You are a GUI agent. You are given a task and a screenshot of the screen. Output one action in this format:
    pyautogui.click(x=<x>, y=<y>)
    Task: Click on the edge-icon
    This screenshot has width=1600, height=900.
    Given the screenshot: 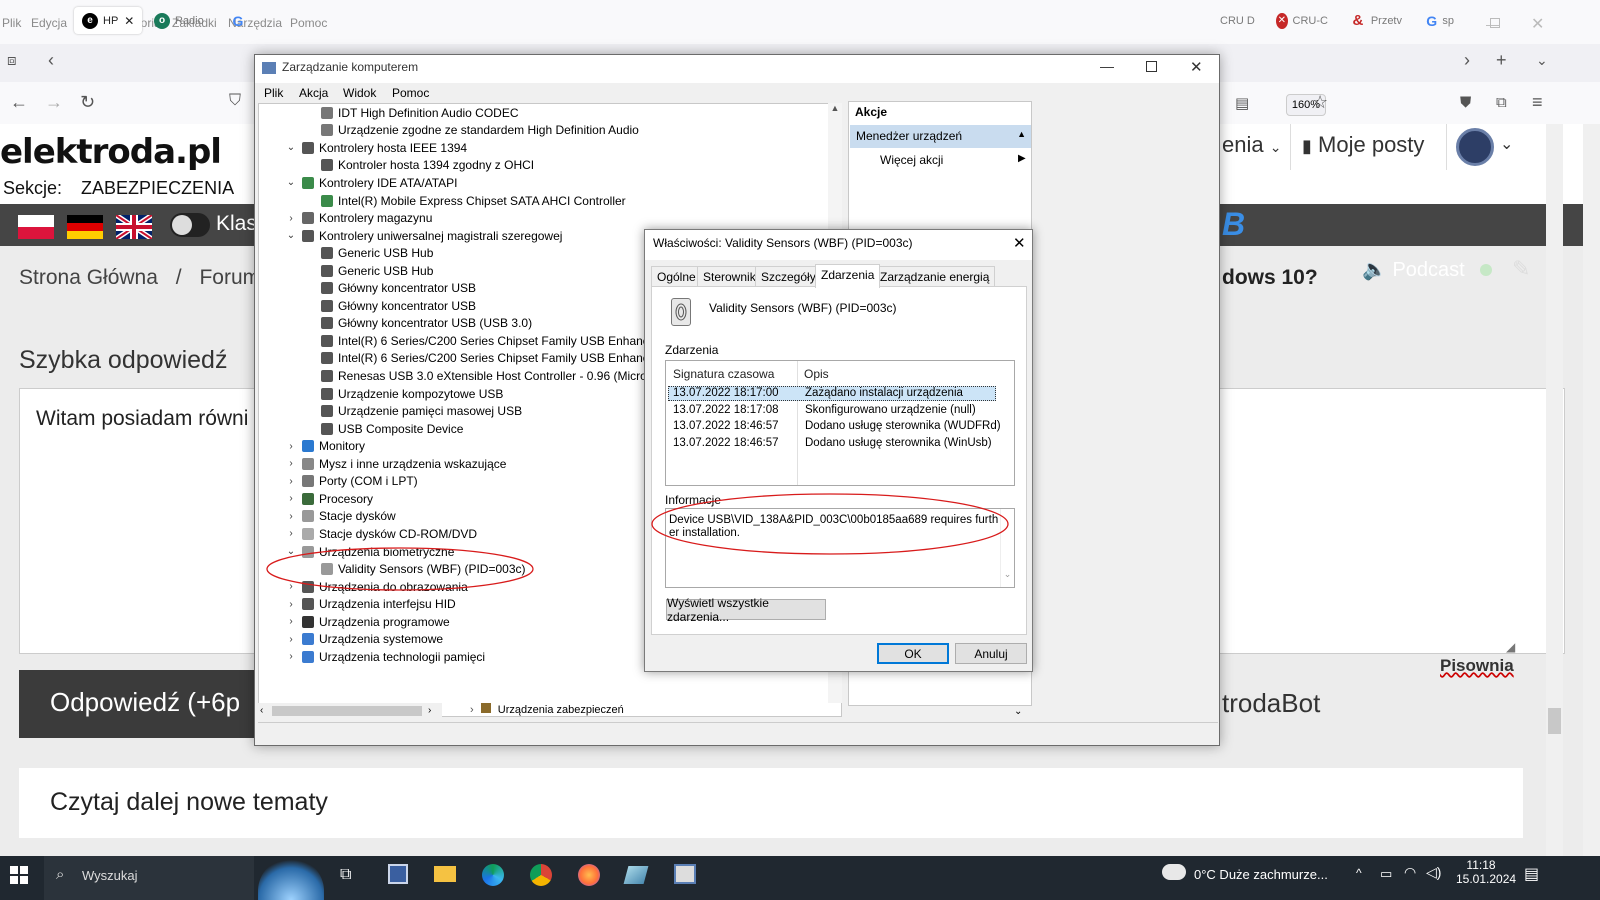 What is the action you would take?
    pyautogui.click(x=493, y=875)
    